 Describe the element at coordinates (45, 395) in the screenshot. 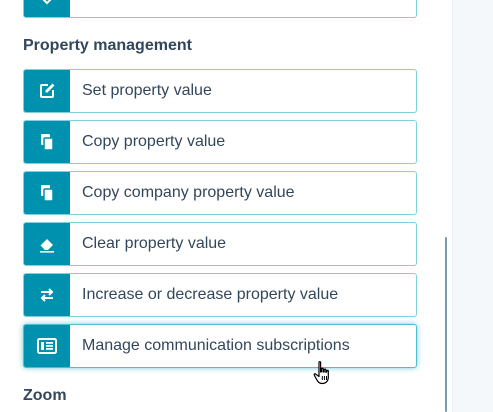

I see `section-title-zoom: Zoom` at that location.